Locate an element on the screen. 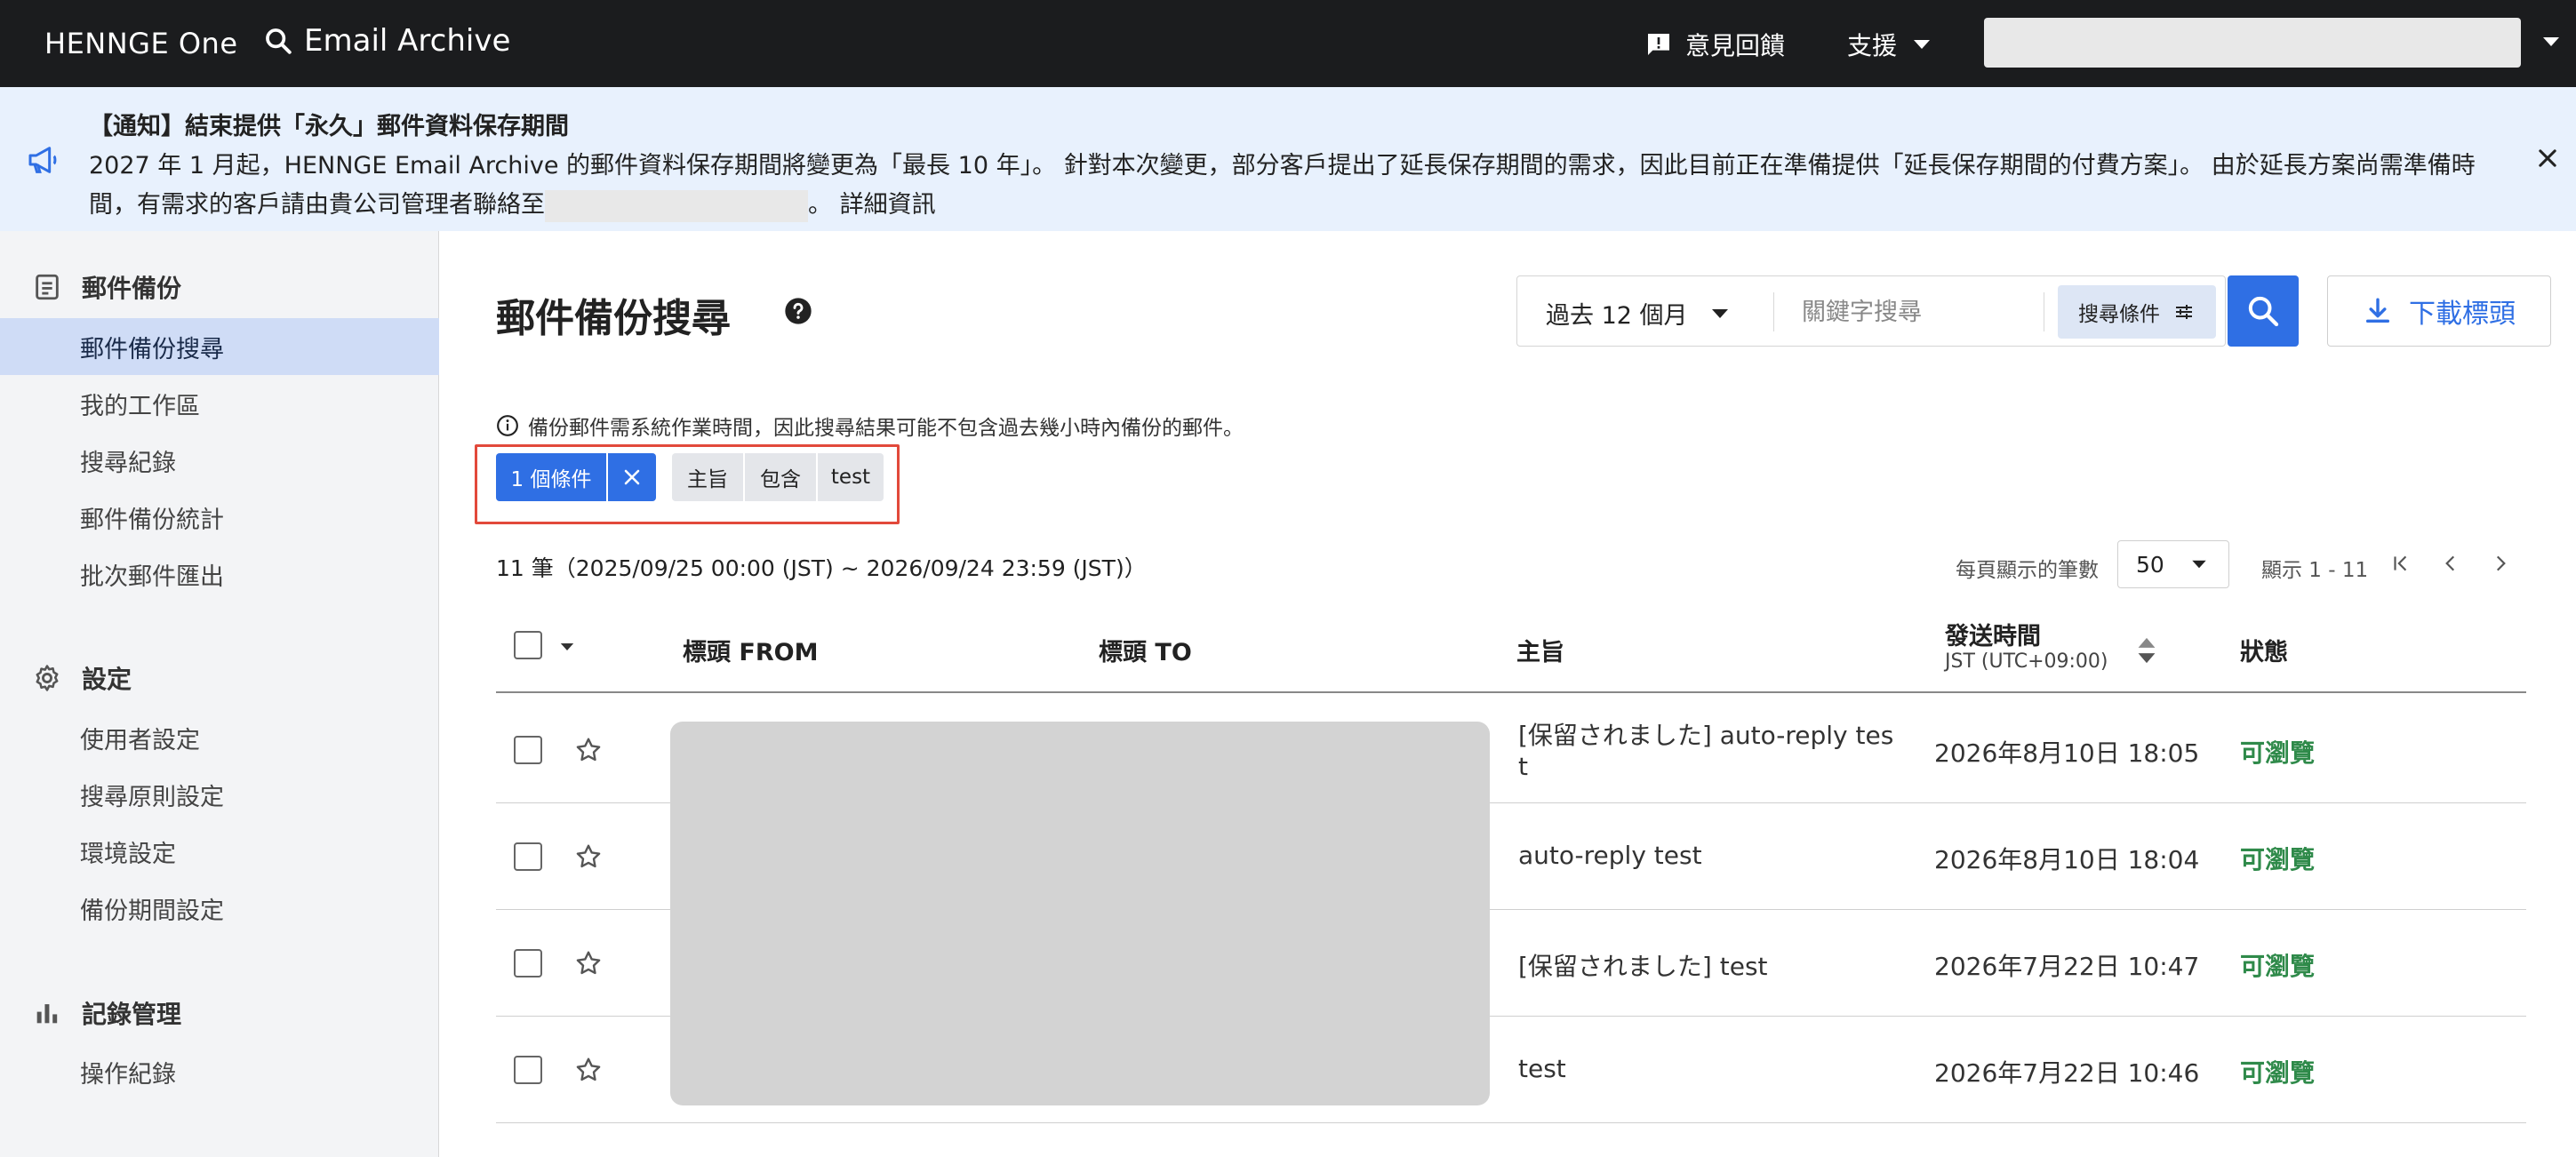 Image resolution: width=2576 pixels, height=1157 pixels. column-header-sent: 發送時間 is located at coordinates (1993, 634).